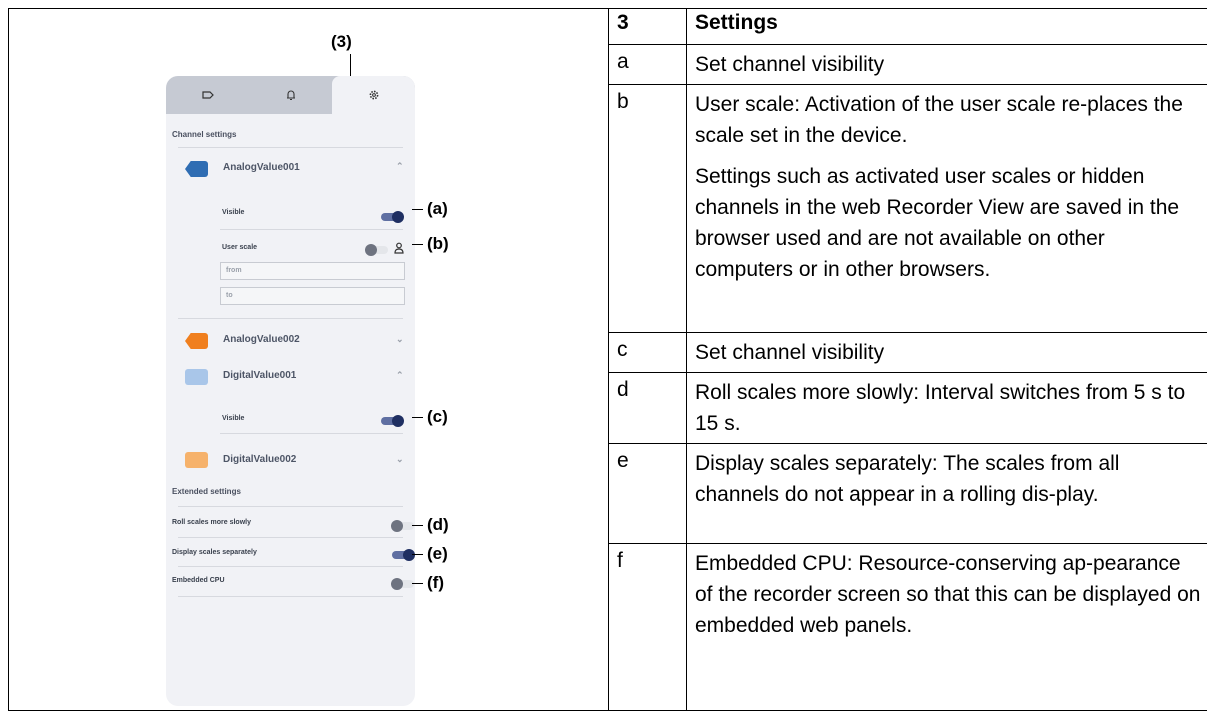 The image size is (1207, 711). I want to click on callout-c: (c), so click(437, 417).